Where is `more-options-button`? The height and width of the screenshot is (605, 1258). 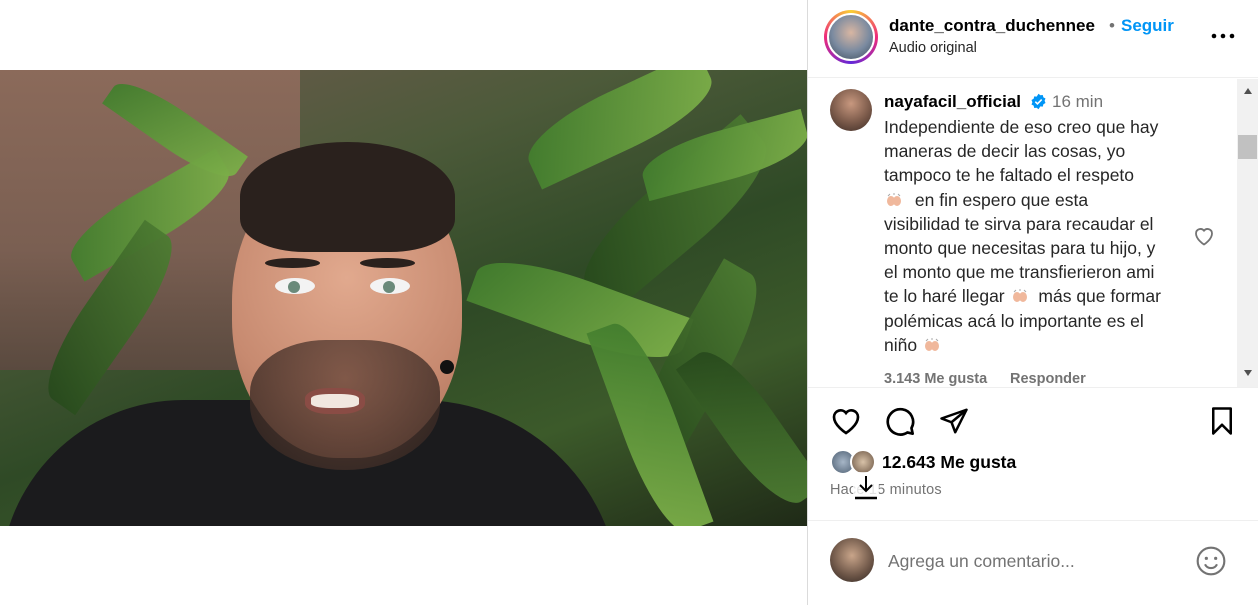
more-options-button is located at coordinates (1223, 36).